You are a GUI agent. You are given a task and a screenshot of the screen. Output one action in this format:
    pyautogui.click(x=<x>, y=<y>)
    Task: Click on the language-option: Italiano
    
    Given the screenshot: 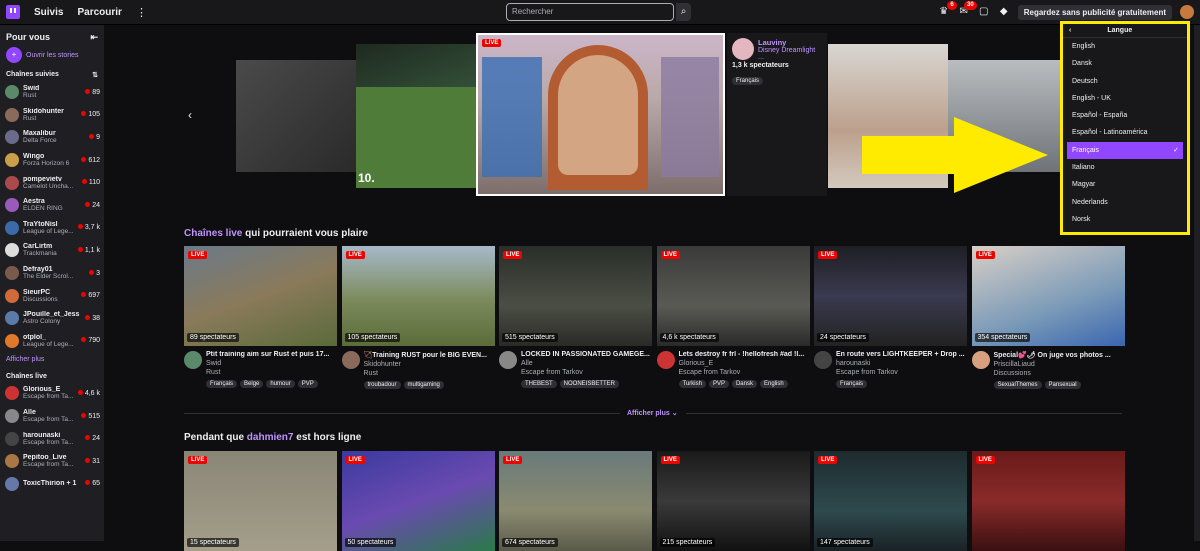 What is the action you would take?
    pyautogui.click(x=1125, y=167)
    